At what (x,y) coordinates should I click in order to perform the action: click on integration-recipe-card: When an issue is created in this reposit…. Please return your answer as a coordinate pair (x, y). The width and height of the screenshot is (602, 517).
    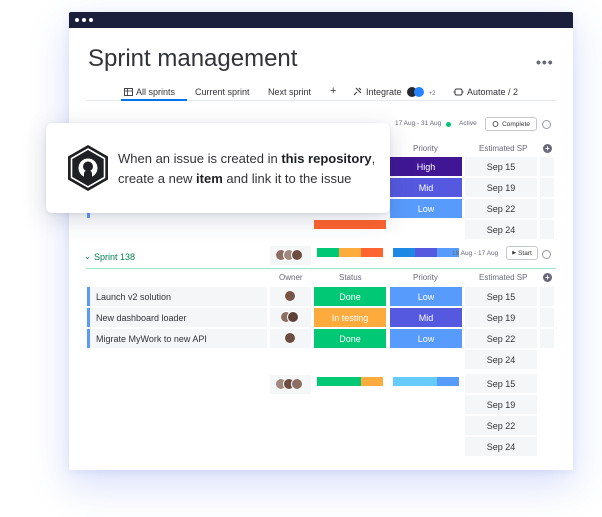
    Looking at the image, I should click on (218, 168).